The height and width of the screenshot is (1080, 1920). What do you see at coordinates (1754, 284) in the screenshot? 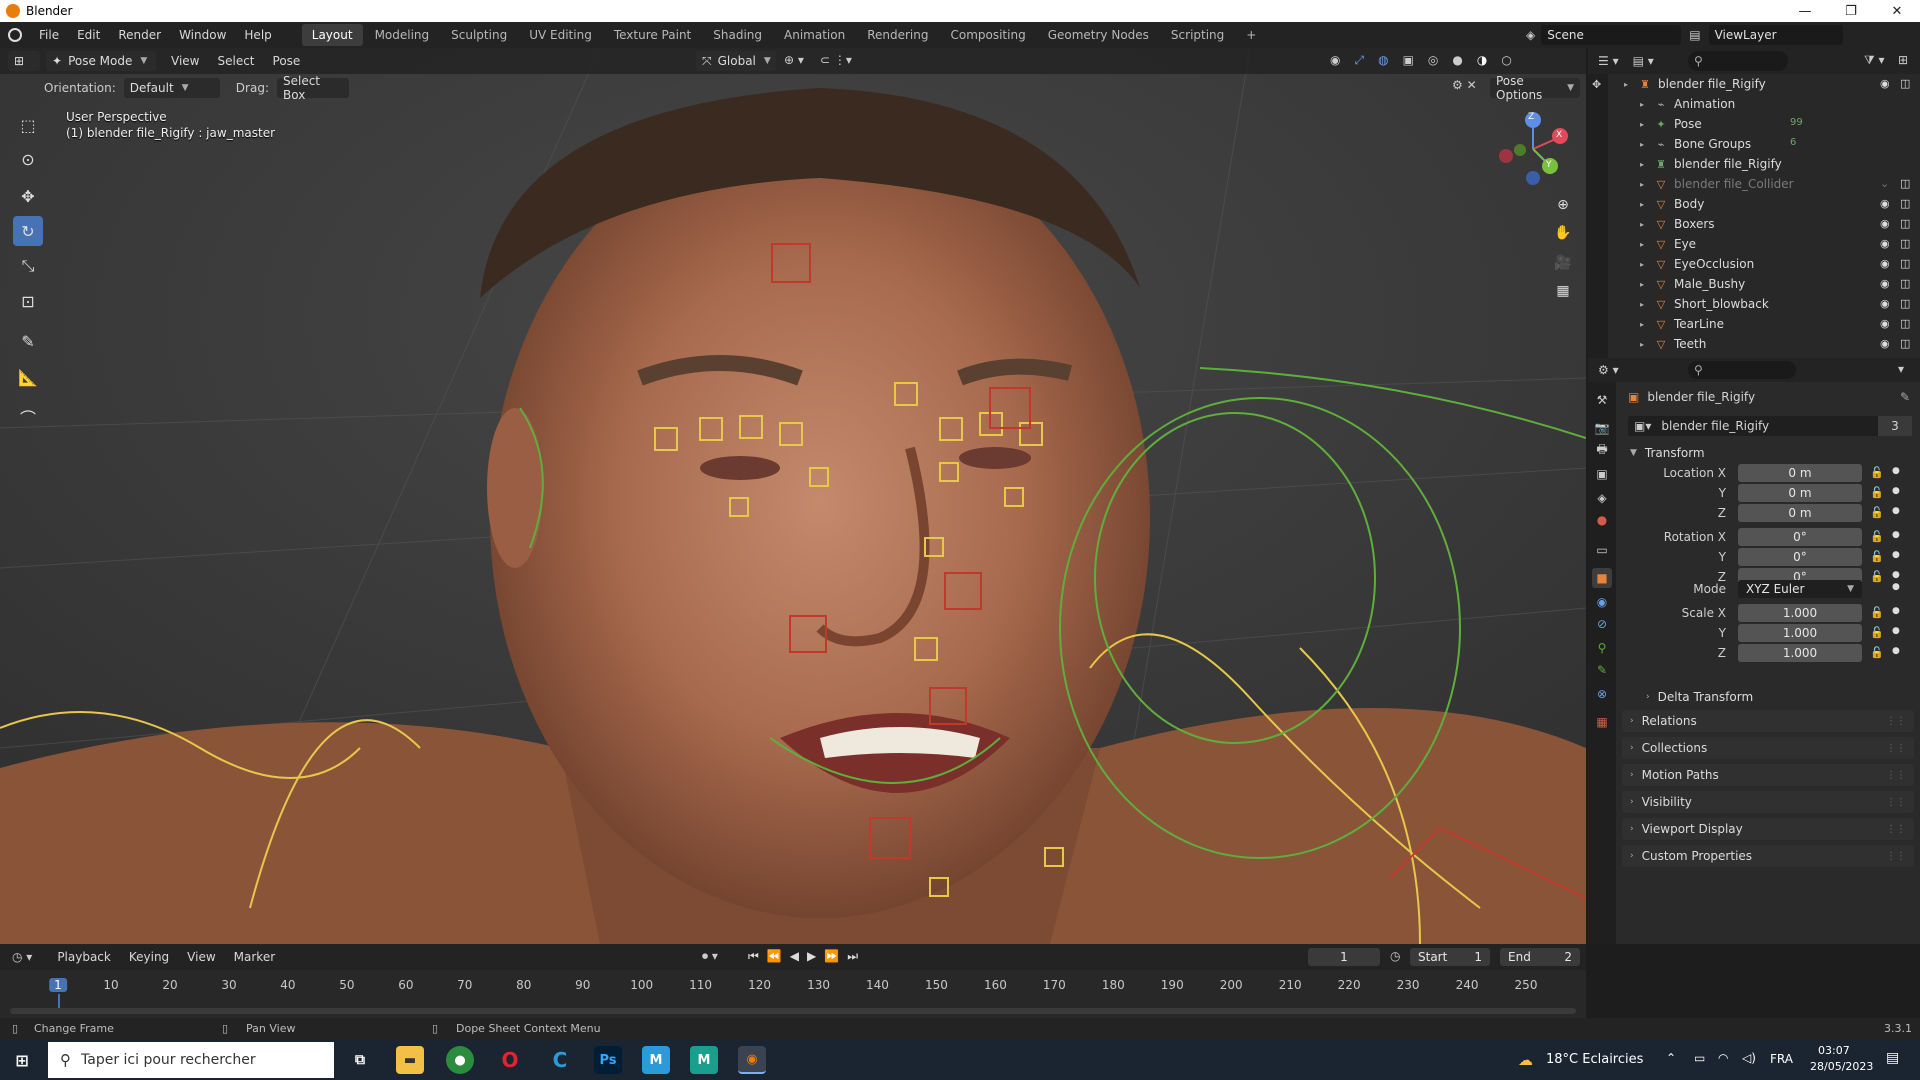
I see `outliner-row: ▸ ▽ Male_Bushy ◉ ◫` at bounding box center [1754, 284].